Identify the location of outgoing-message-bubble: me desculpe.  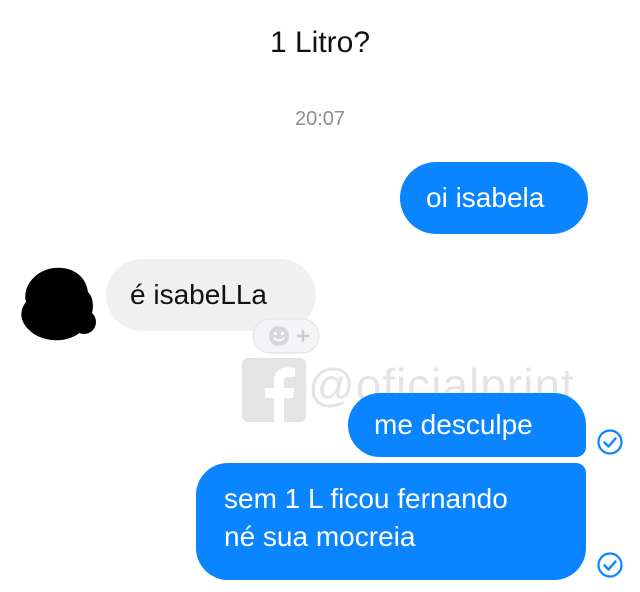
(467, 425).